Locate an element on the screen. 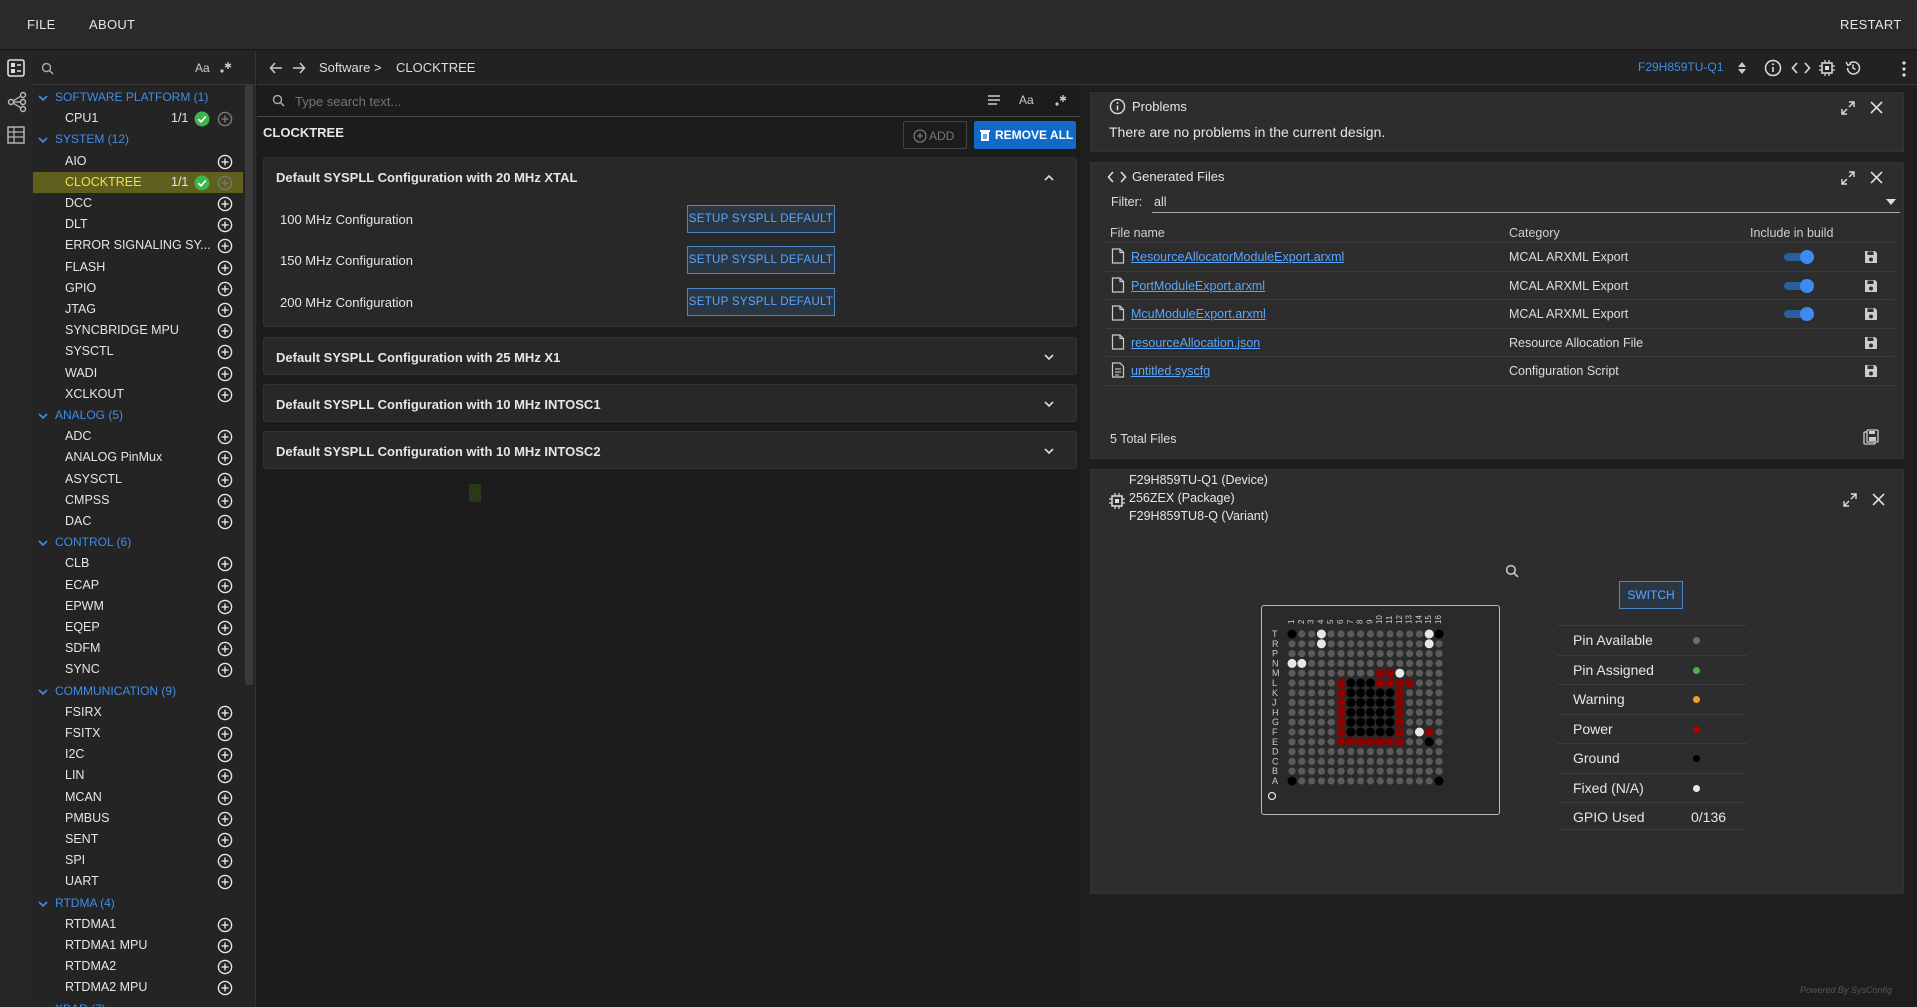  pin-P12 is located at coordinates (1400, 654).